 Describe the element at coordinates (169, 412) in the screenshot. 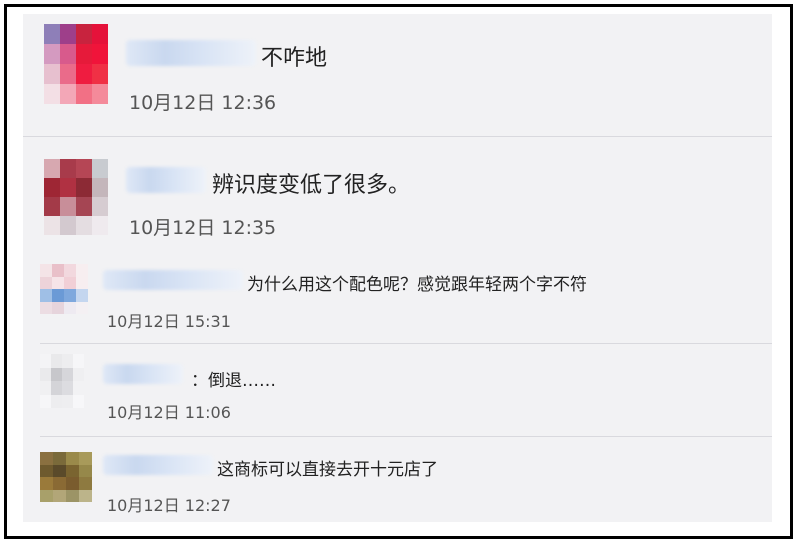

I see `comment-timestamp: 10月12日 11:06` at that location.